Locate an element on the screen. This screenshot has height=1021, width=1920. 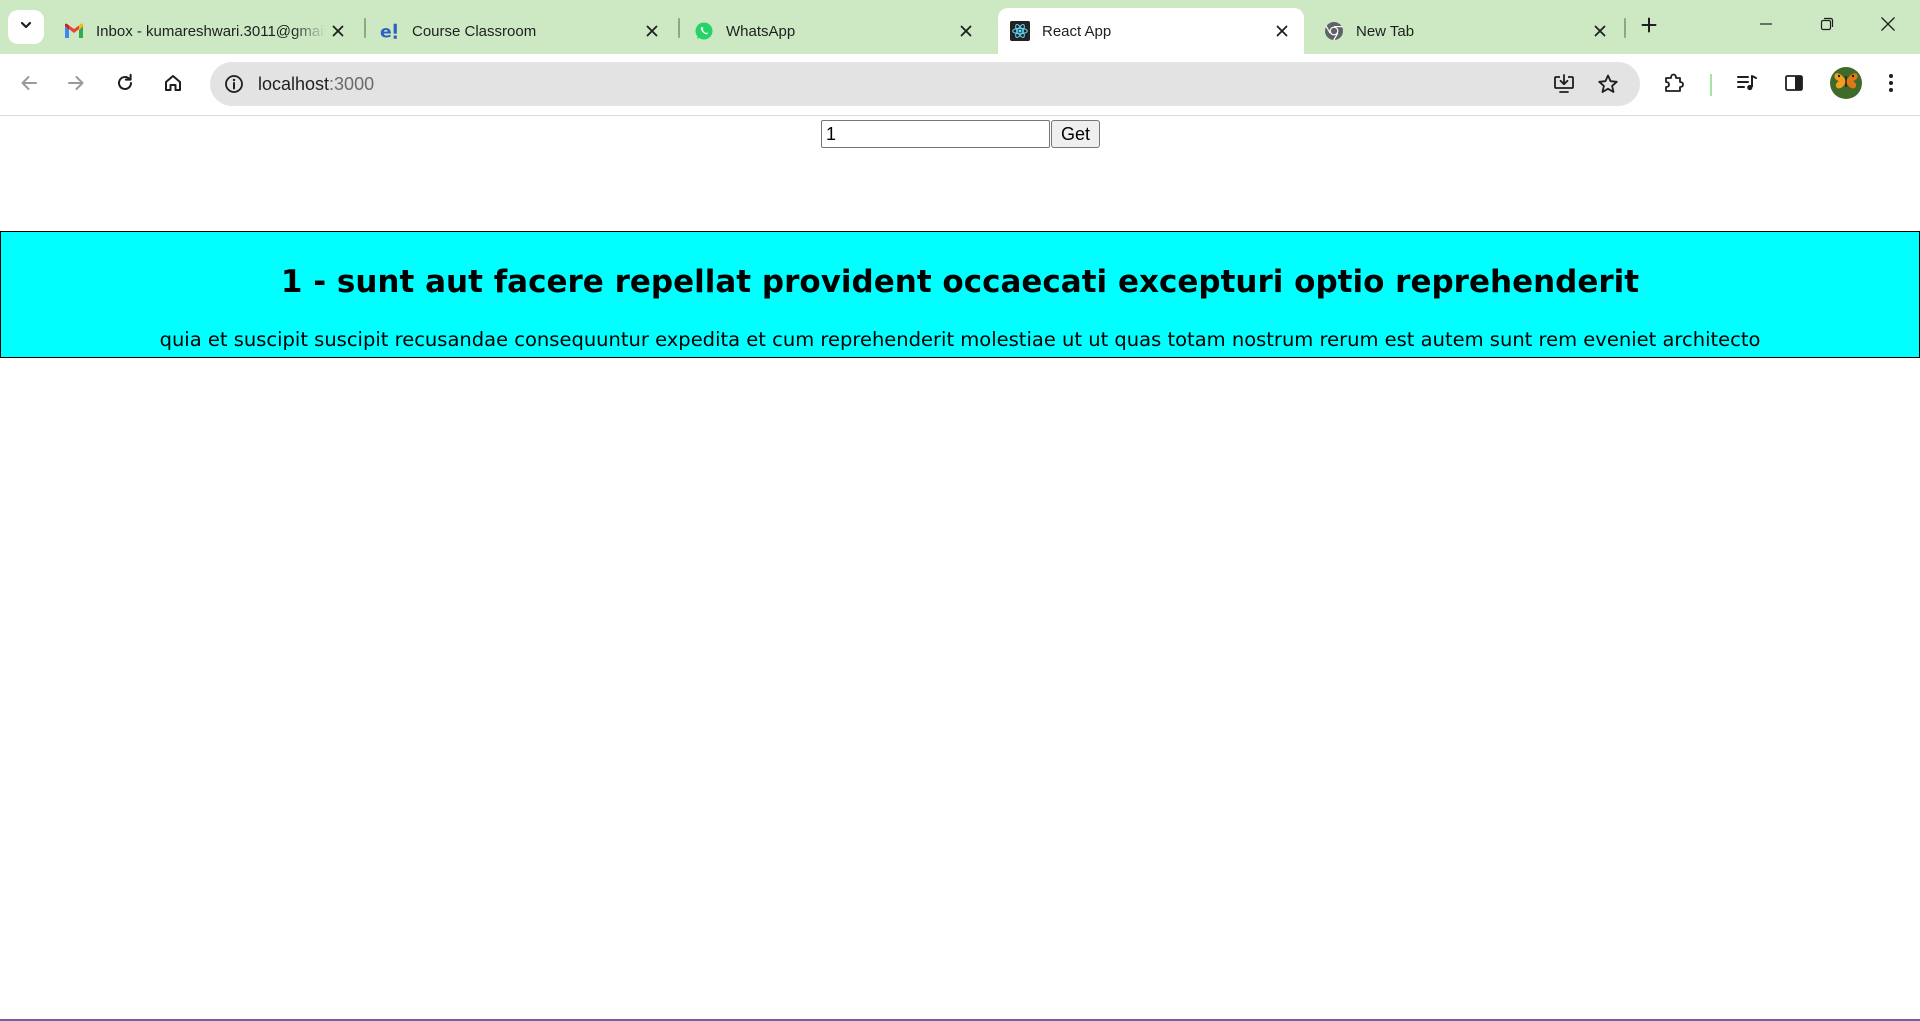
reload-button is located at coordinates (125, 85).